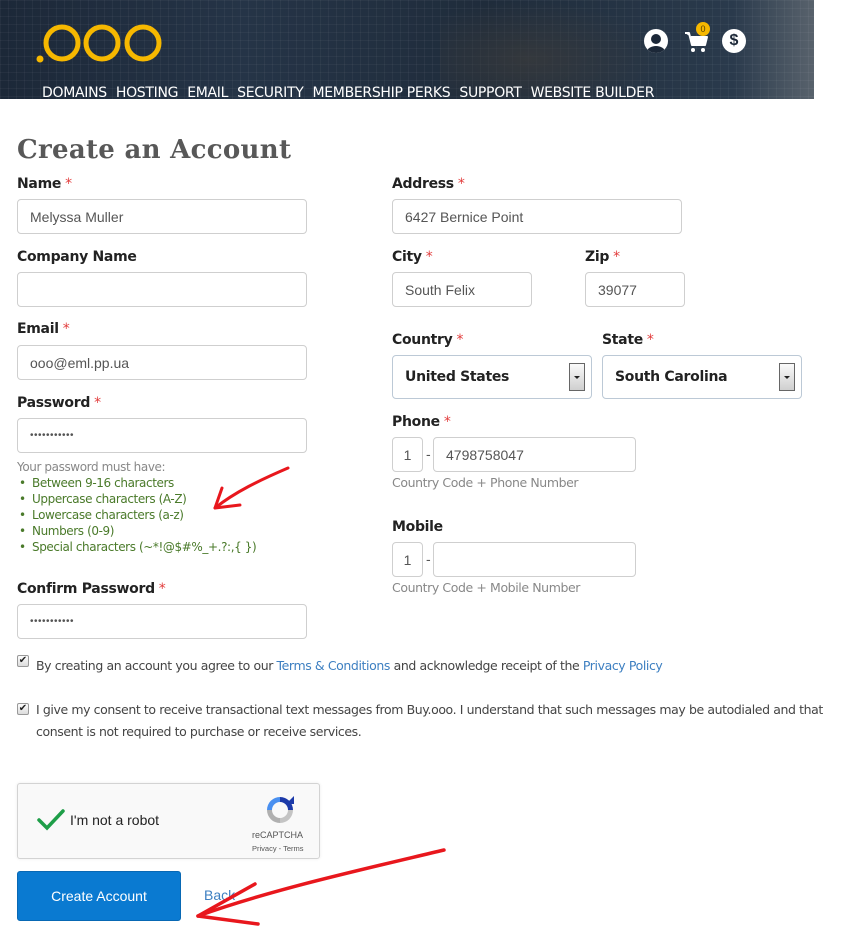 The height and width of the screenshot is (938, 844). I want to click on zip-label: Zip *, so click(602, 257).